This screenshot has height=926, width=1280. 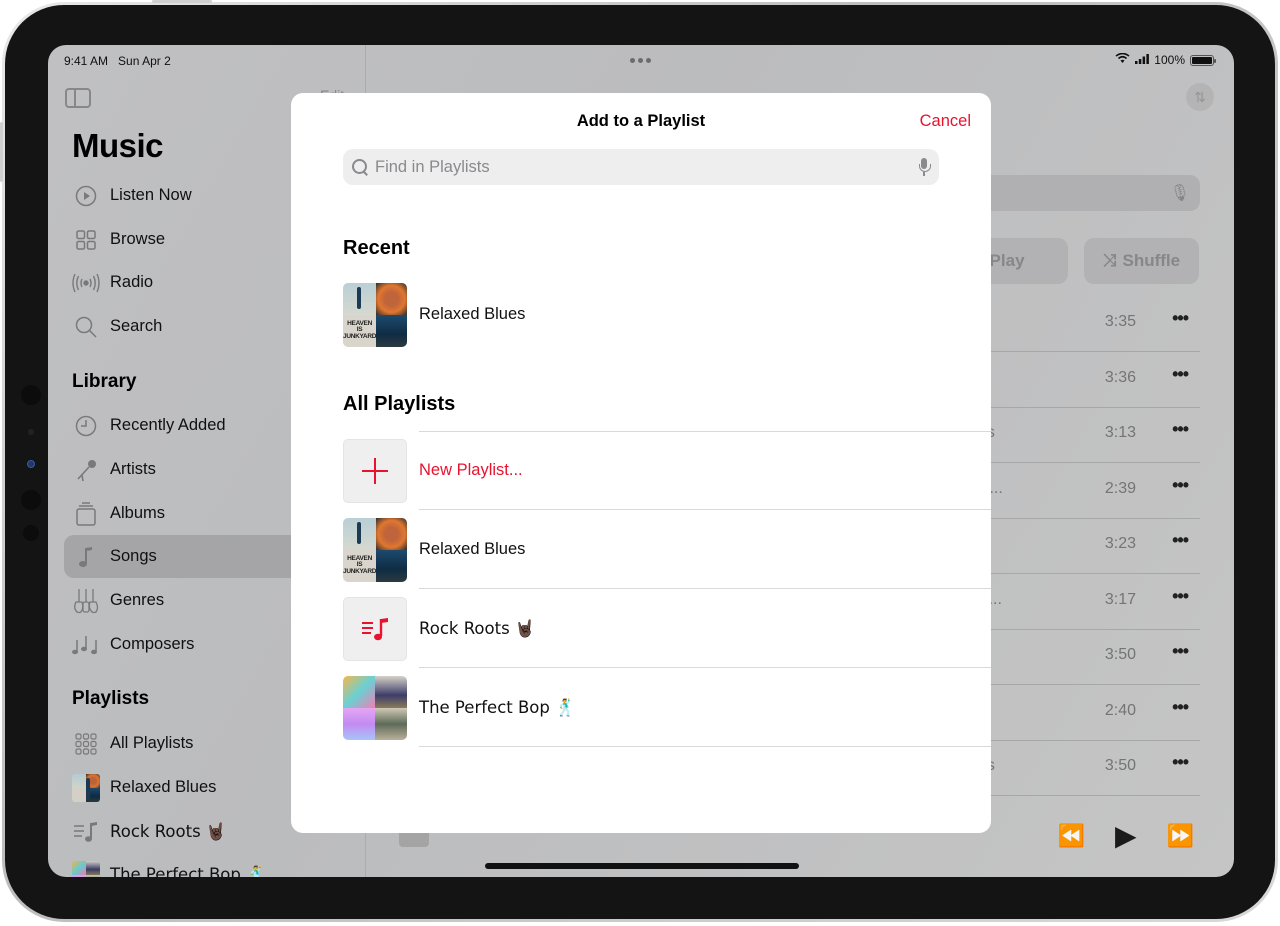 What do you see at coordinates (31, 464) in the screenshot?
I see `camera-lens` at bounding box center [31, 464].